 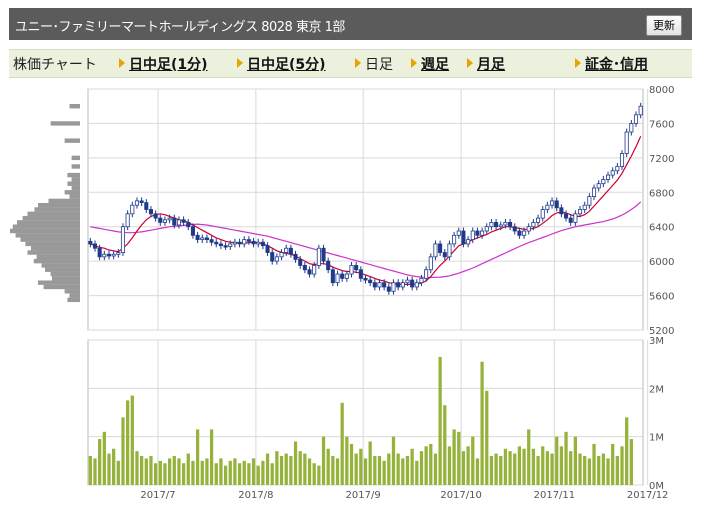 What do you see at coordinates (661, 262) in the screenshot?
I see `price-tick-label: 6000` at bounding box center [661, 262].